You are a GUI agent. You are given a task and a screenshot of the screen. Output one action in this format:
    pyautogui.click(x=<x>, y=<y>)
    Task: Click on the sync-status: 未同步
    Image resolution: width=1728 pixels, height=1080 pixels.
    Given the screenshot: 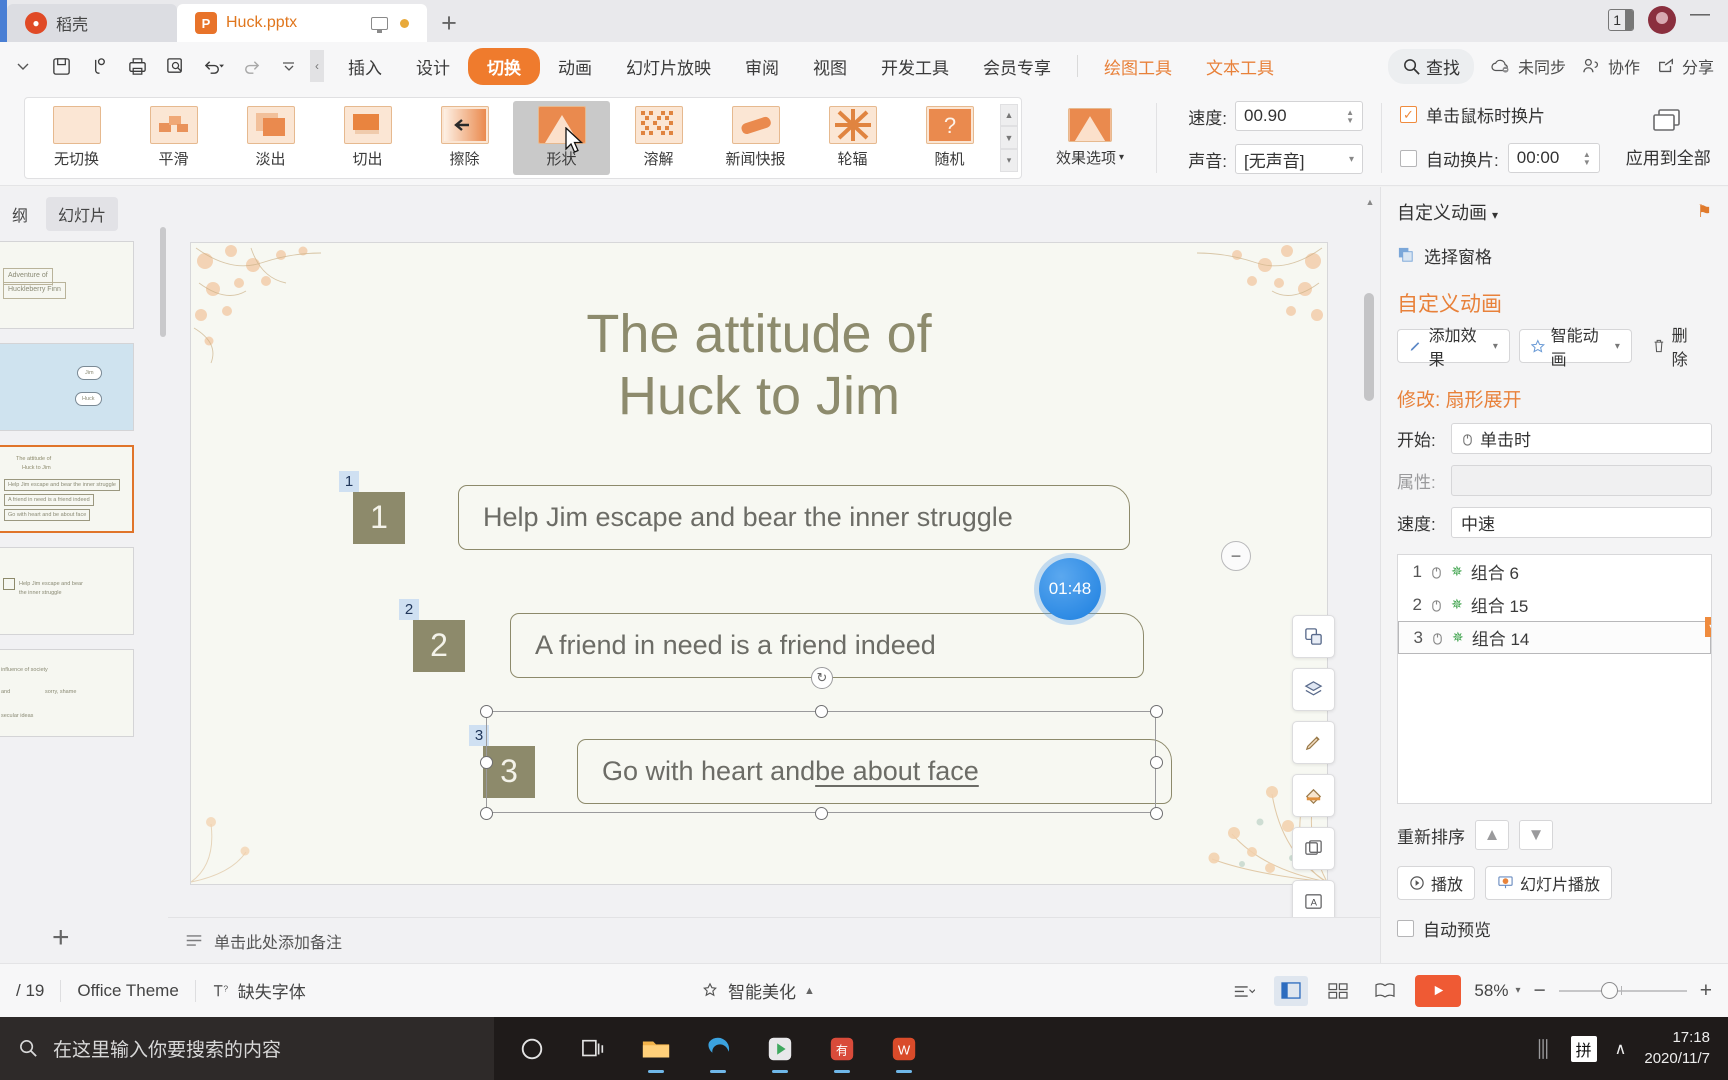 What is the action you would take?
    pyautogui.click(x=1528, y=66)
    